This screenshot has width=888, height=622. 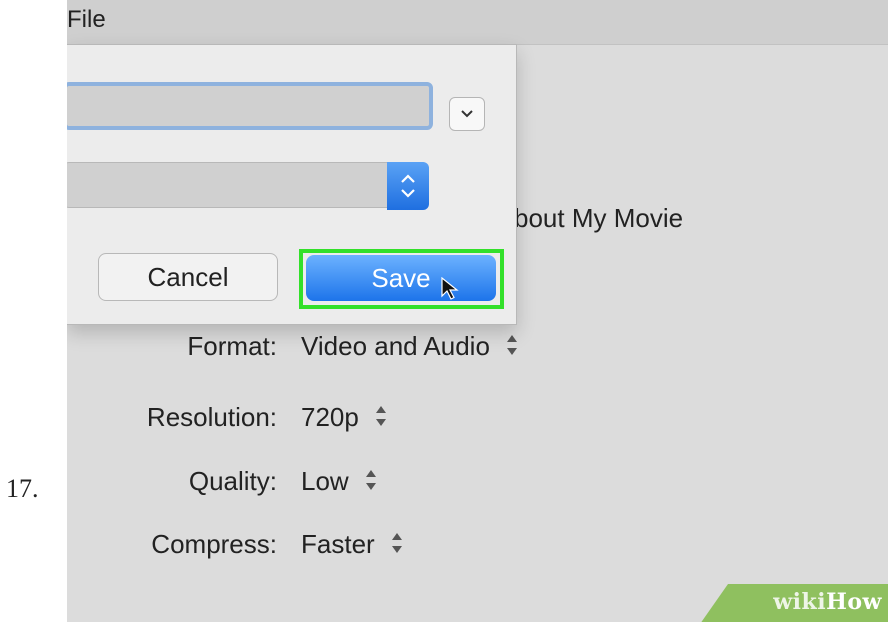 I want to click on location-popup-arrows, so click(x=408, y=186).